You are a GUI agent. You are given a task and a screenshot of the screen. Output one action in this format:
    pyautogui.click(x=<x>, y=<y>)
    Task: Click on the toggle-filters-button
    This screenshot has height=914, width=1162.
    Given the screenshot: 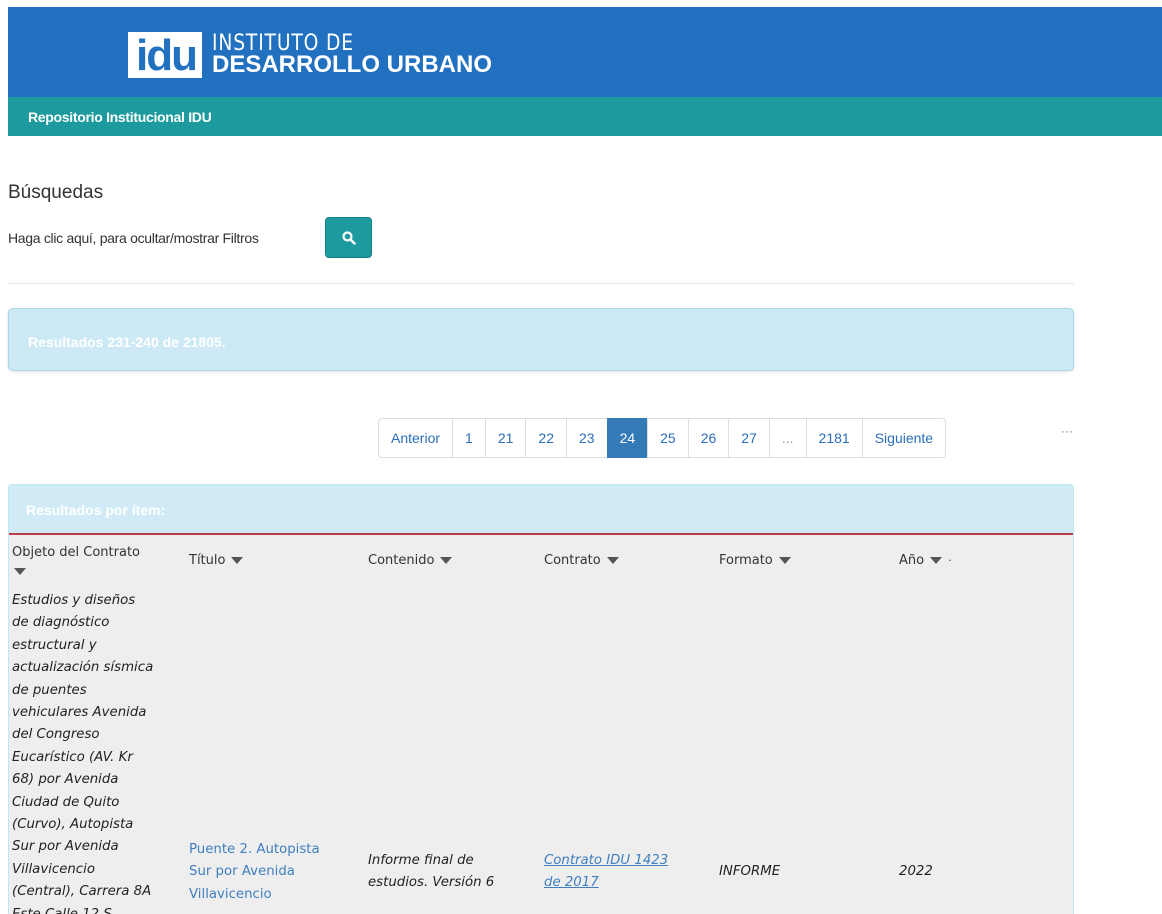 What is the action you would take?
    pyautogui.click(x=348, y=237)
    